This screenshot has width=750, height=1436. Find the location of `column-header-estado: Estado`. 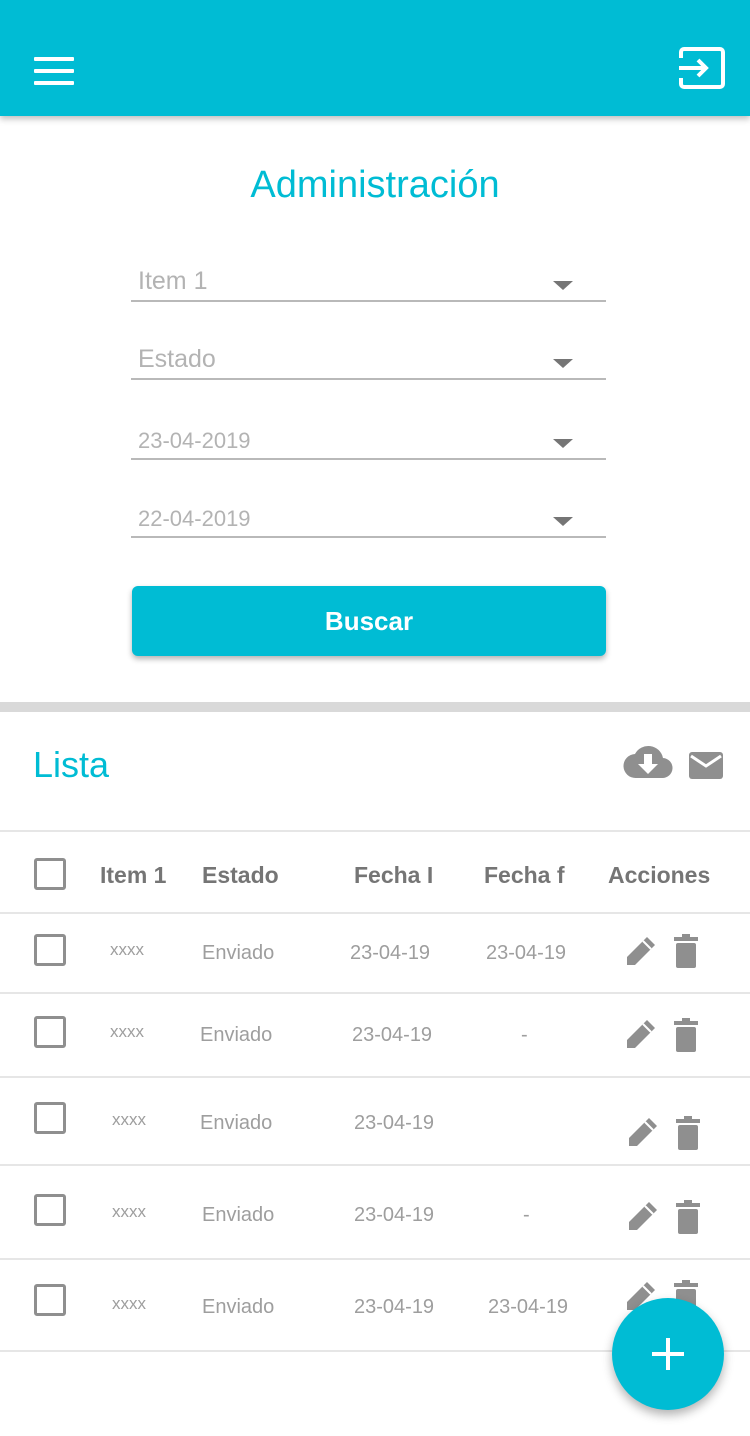

column-header-estado: Estado is located at coordinates (240, 875).